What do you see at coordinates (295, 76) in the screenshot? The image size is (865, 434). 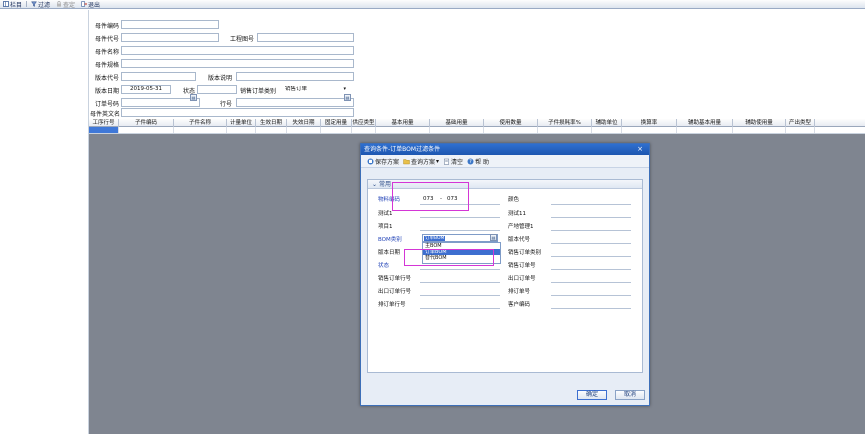 I see `version-desc-input` at bounding box center [295, 76].